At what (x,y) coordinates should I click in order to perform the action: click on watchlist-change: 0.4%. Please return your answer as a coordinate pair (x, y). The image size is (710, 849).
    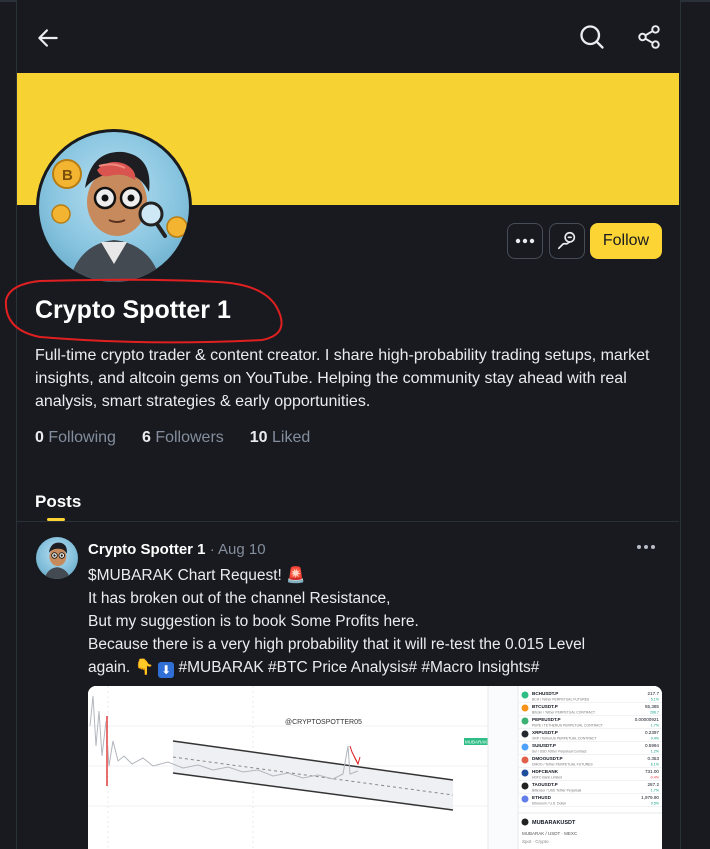
    Looking at the image, I should click on (655, 739).